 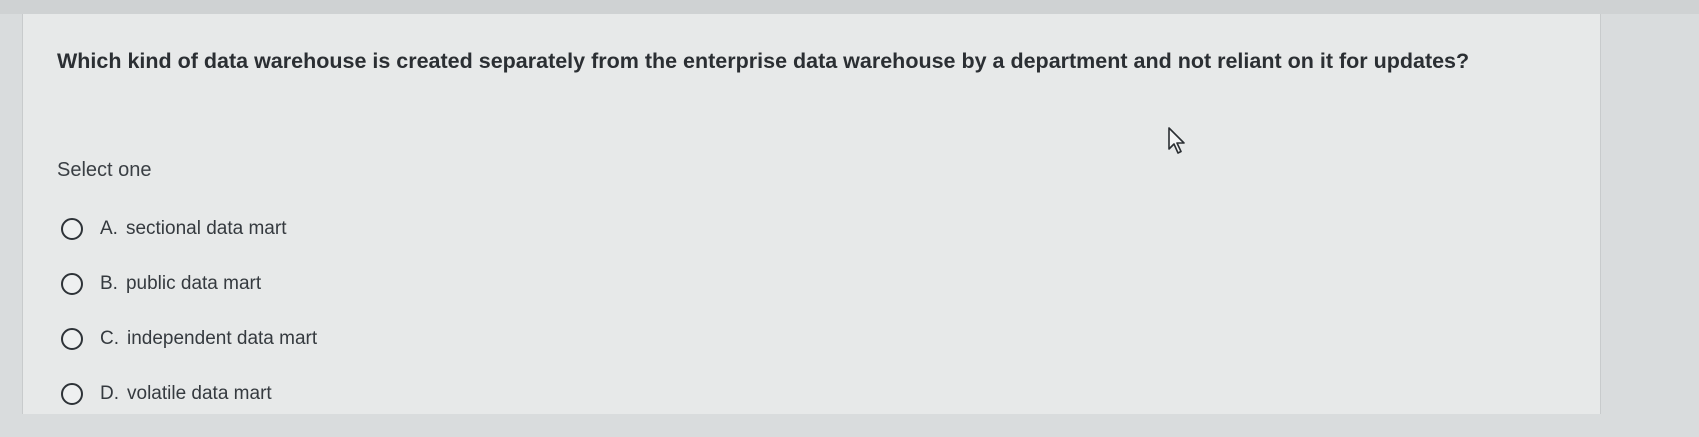 I want to click on option-c: C. independent data mart, so click(x=189, y=339).